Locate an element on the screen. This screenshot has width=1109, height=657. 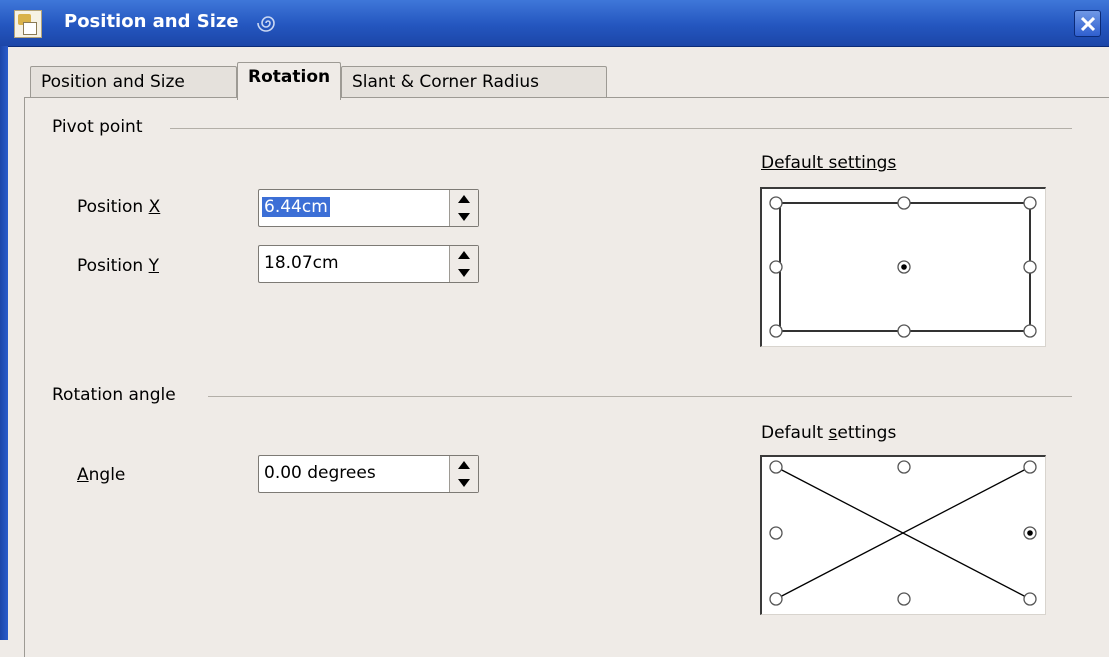
angle-value: 0.00 degrees is located at coordinates (320, 473).